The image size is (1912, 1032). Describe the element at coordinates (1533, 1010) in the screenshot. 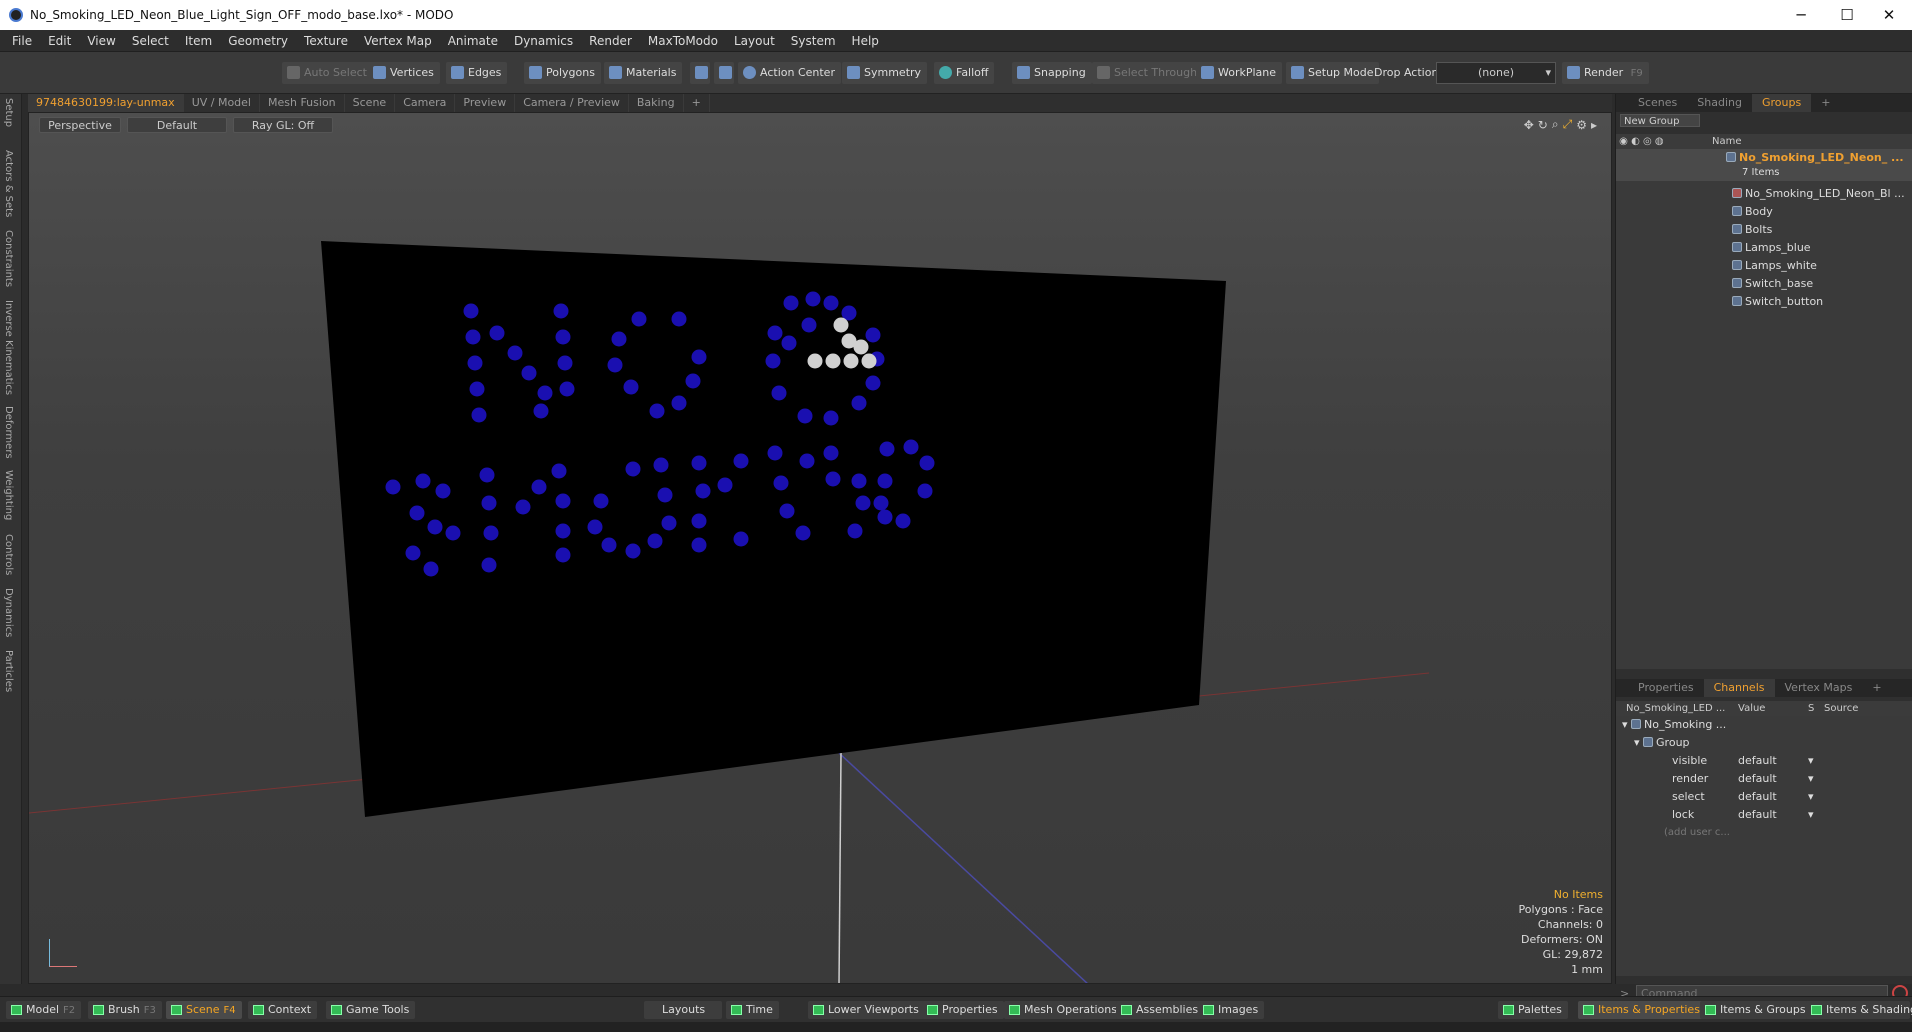

I see `palettes-button: Palettes` at that location.